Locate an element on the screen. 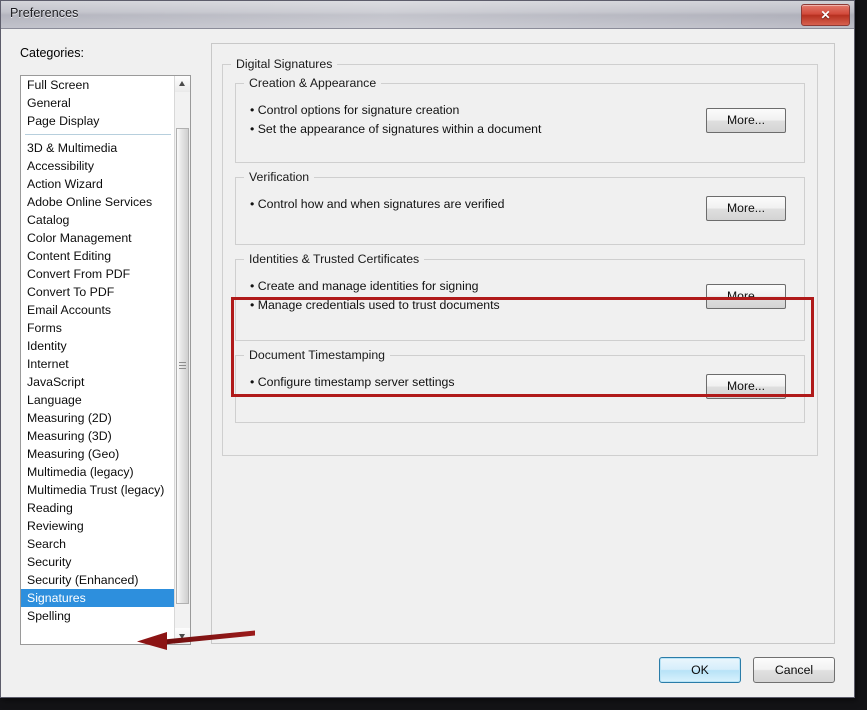  sidebar-item-catalog: Catalog is located at coordinates (98, 220).